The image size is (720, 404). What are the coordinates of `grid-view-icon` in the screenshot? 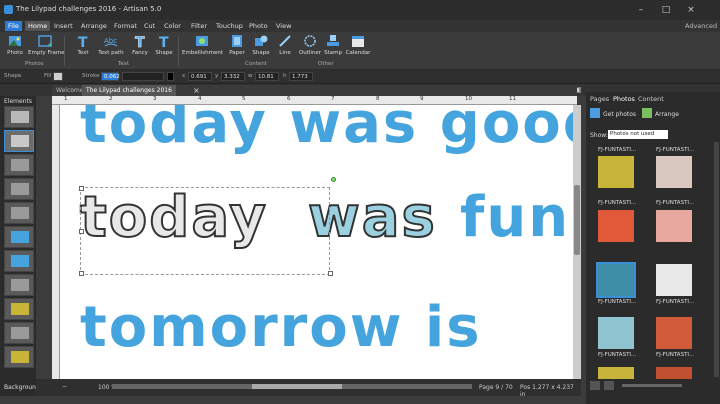 It's located at (595, 385).